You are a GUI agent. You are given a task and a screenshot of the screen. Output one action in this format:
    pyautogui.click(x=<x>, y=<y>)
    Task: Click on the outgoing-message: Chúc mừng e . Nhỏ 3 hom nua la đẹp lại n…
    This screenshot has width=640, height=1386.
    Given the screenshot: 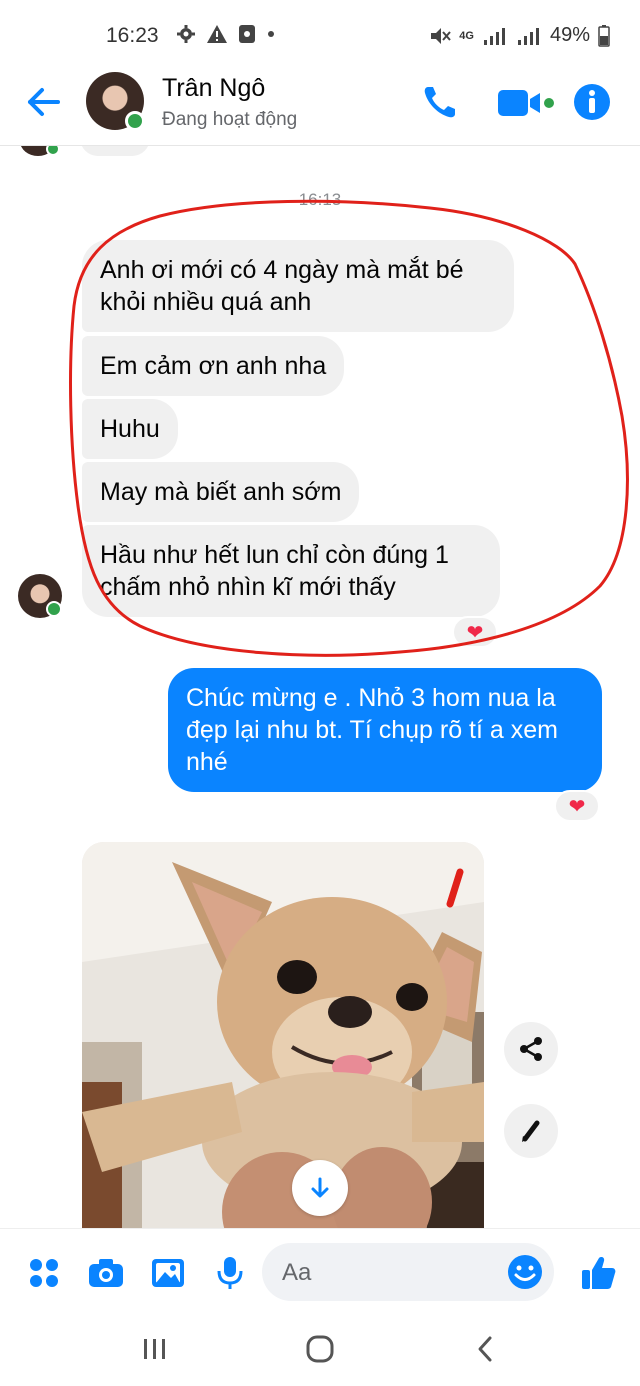 What is the action you would take?
    pyautogui.click(x=385, y=730)
    